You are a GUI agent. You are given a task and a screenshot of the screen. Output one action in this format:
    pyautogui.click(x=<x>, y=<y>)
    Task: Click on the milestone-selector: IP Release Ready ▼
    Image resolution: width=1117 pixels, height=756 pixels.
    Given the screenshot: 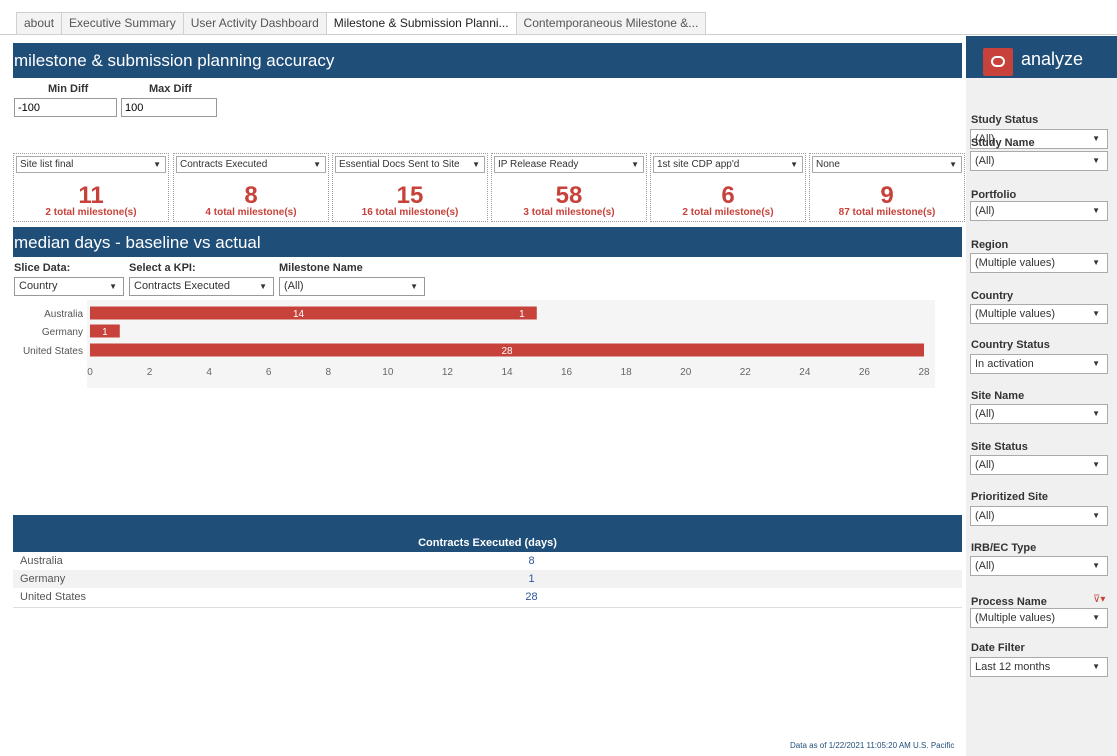 What is the action you would take?
    pyautogui.click(x=569, y=164)
    